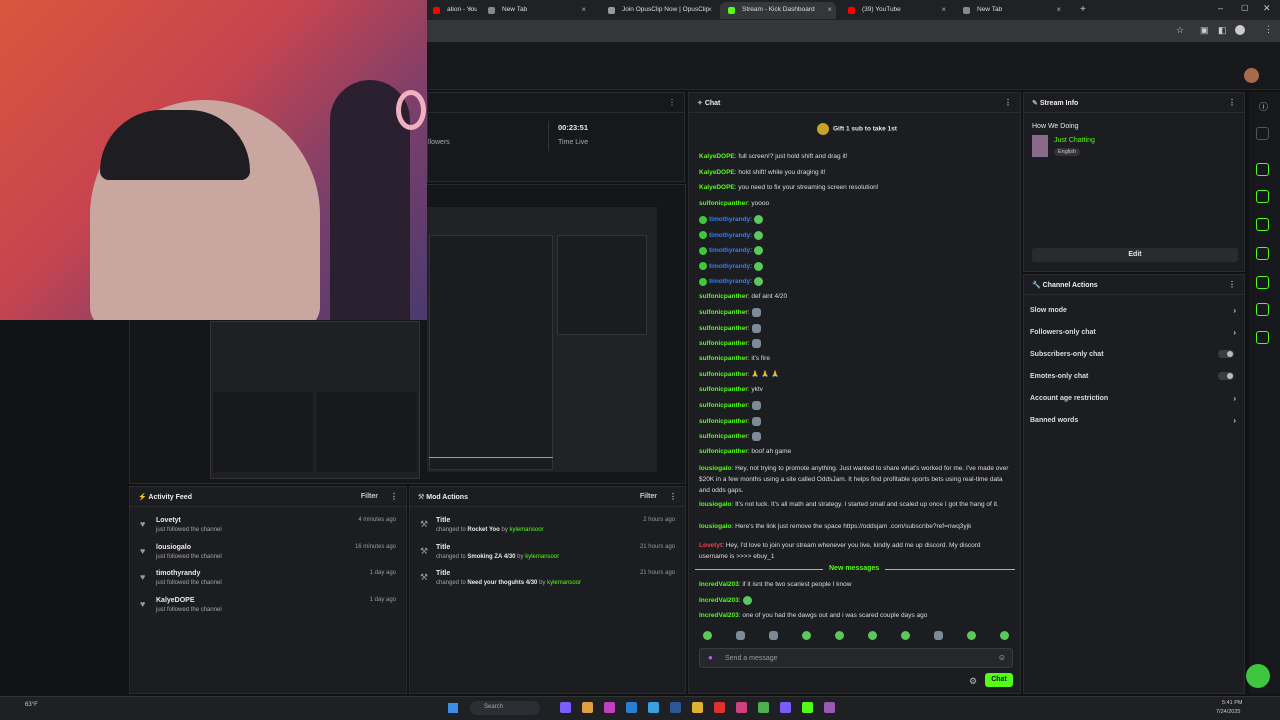 Image resolution: width=1280 pixels, height=720 pixels. What do you see at coordinates (1180, 30) in the screenshot?
I see `star-icon: ☆` at bounding box center [1180, 30].